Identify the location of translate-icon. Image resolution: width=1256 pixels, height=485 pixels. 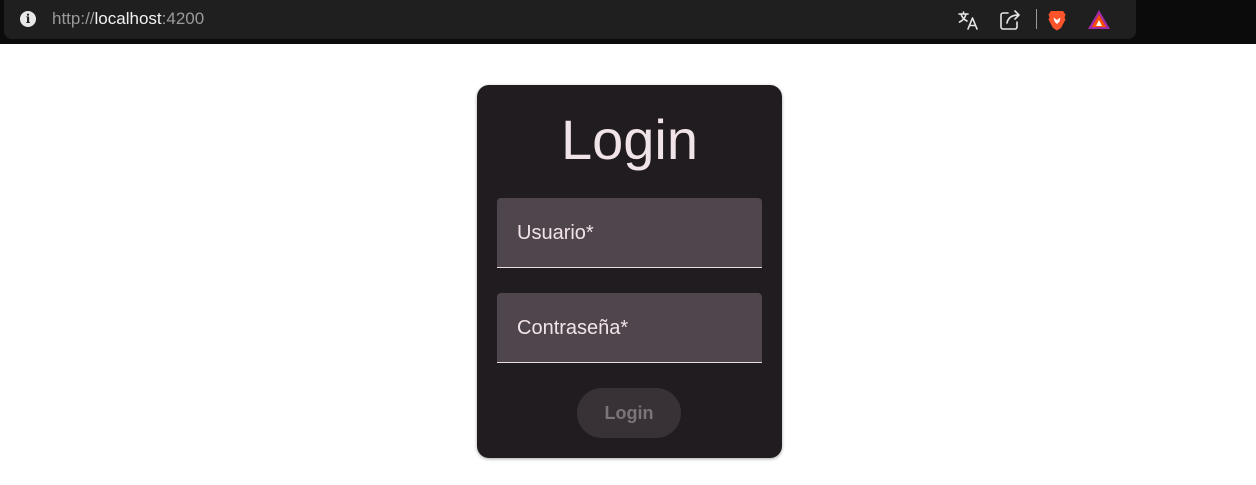
(968, 20).